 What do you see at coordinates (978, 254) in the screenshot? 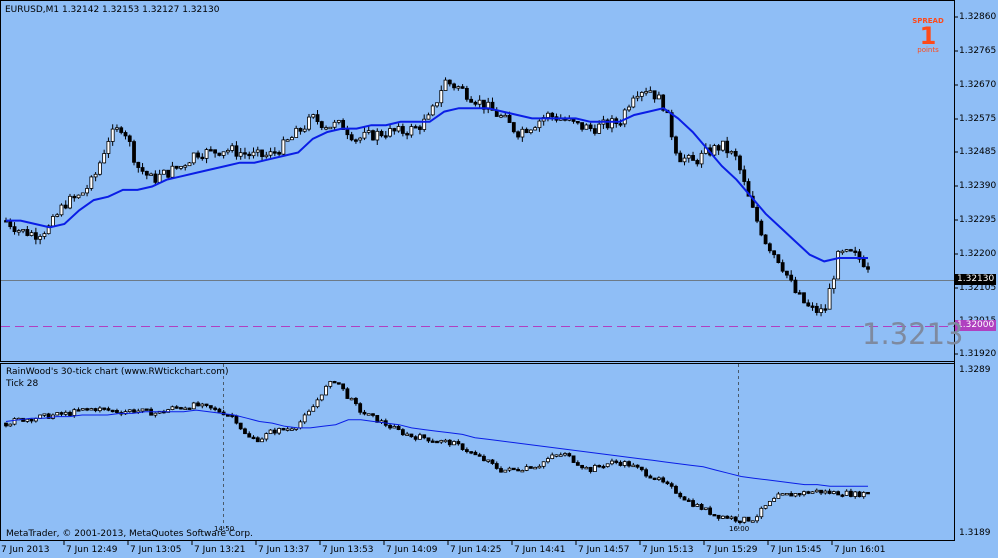
I see `price-axis-label: 1.32200` at bounding box center [978, 254].